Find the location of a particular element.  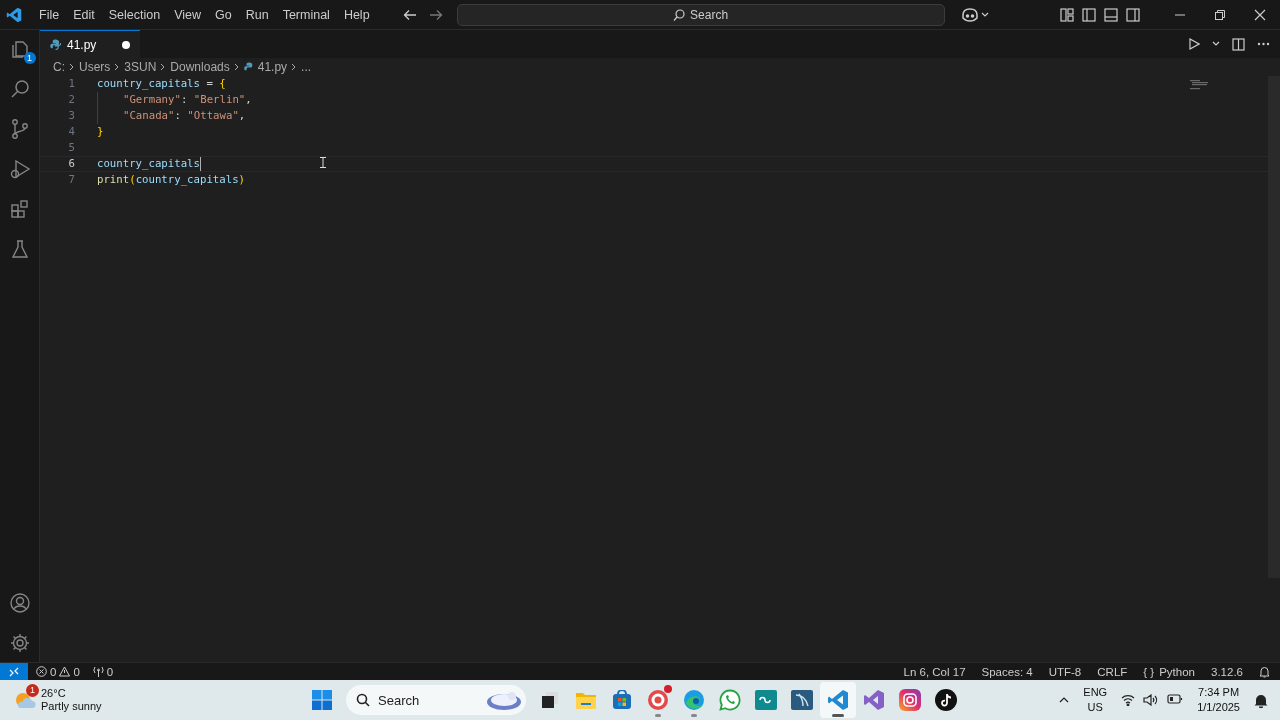

run-icon is located at coordinates (1194, 44).